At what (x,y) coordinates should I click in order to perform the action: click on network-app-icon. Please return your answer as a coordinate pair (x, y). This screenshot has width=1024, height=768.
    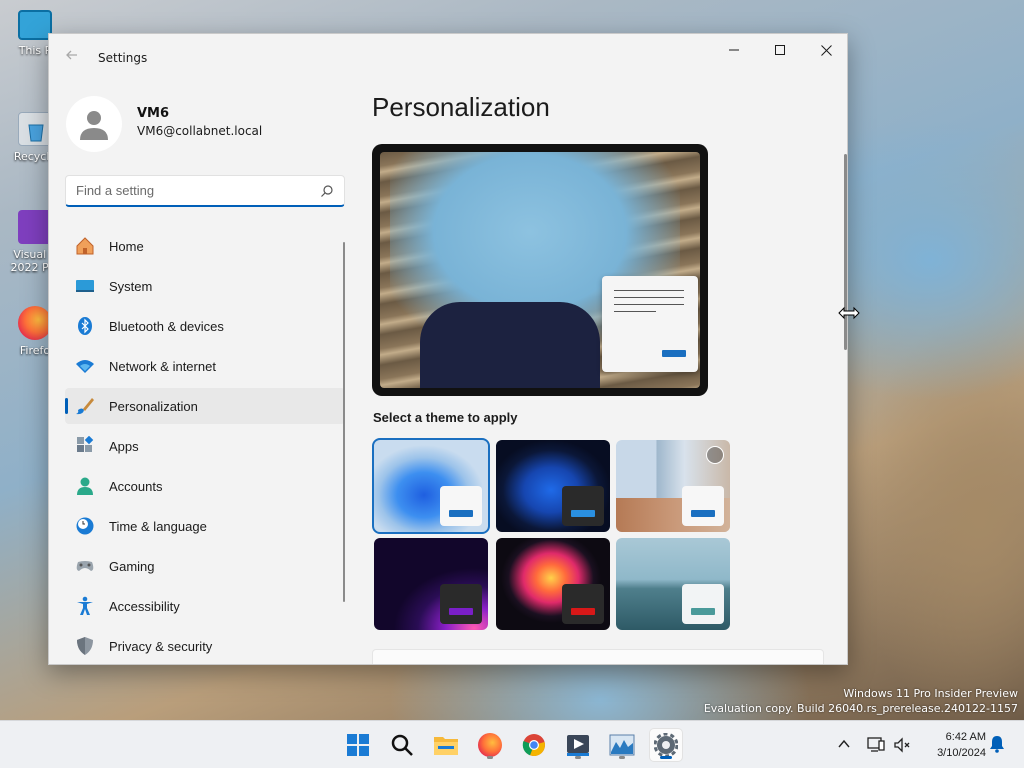
    Looking at the image, I should click on (622, 745).